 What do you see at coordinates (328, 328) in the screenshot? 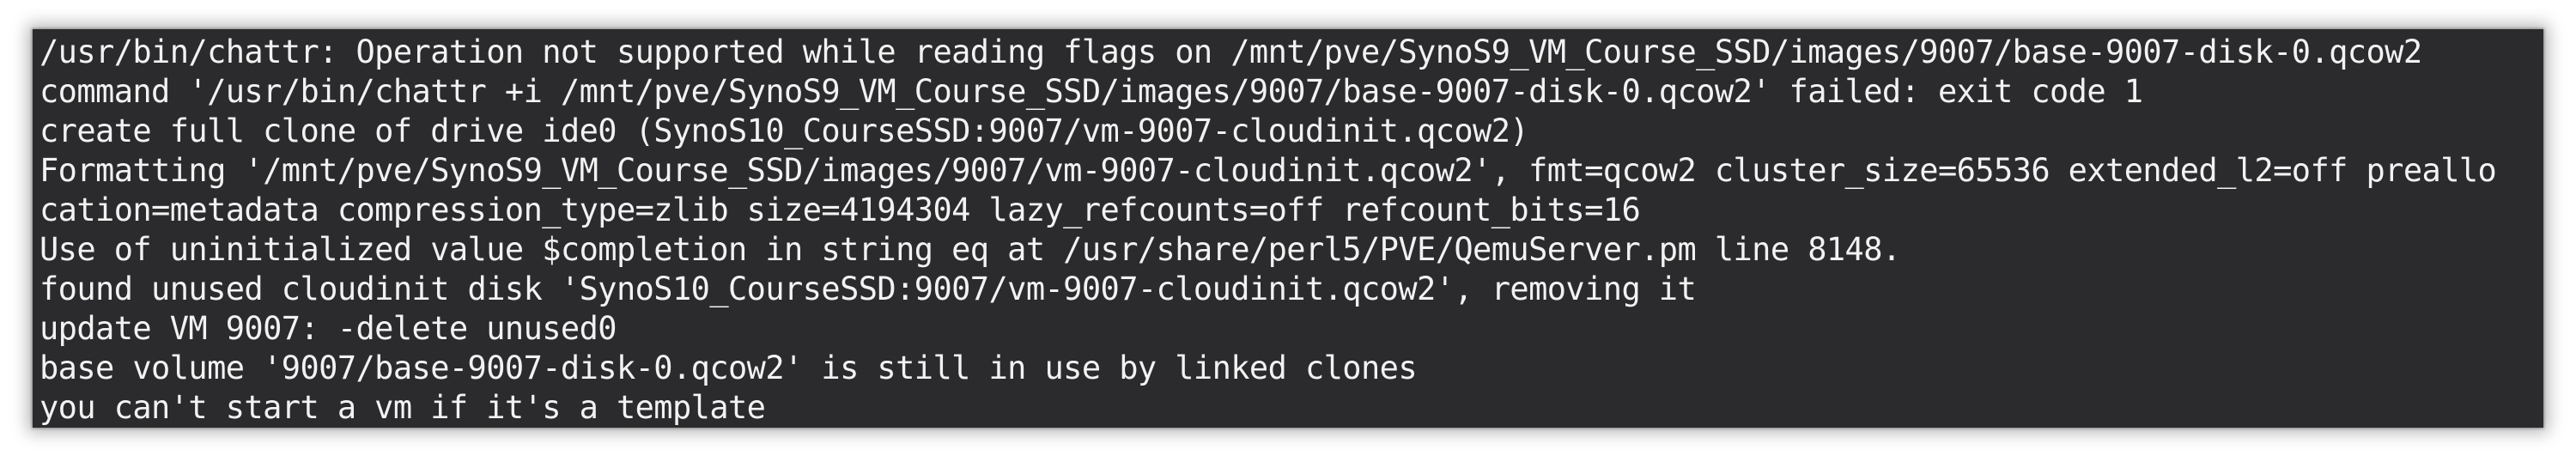
I see `terminal-line: update VM 9007: -delete unused0` at bounding box center [328, 328].